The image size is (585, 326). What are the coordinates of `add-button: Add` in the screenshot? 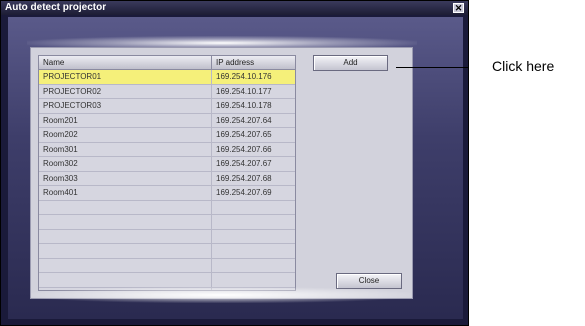 It's located at (350, 63).